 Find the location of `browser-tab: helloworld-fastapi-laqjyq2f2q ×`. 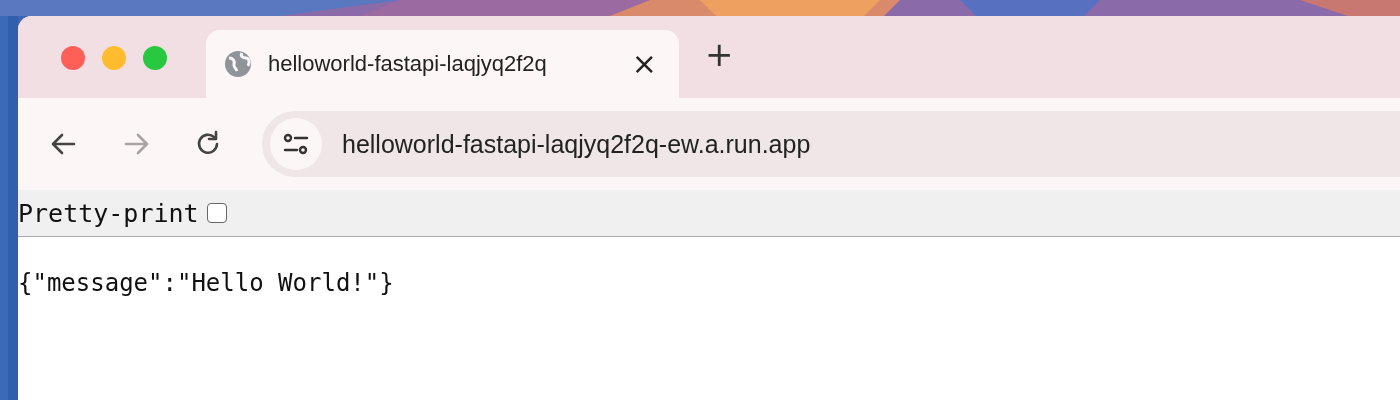

browser-tab: helloworld-fastapi-laqjyq2f2q × is located at coordinates (442, 64).